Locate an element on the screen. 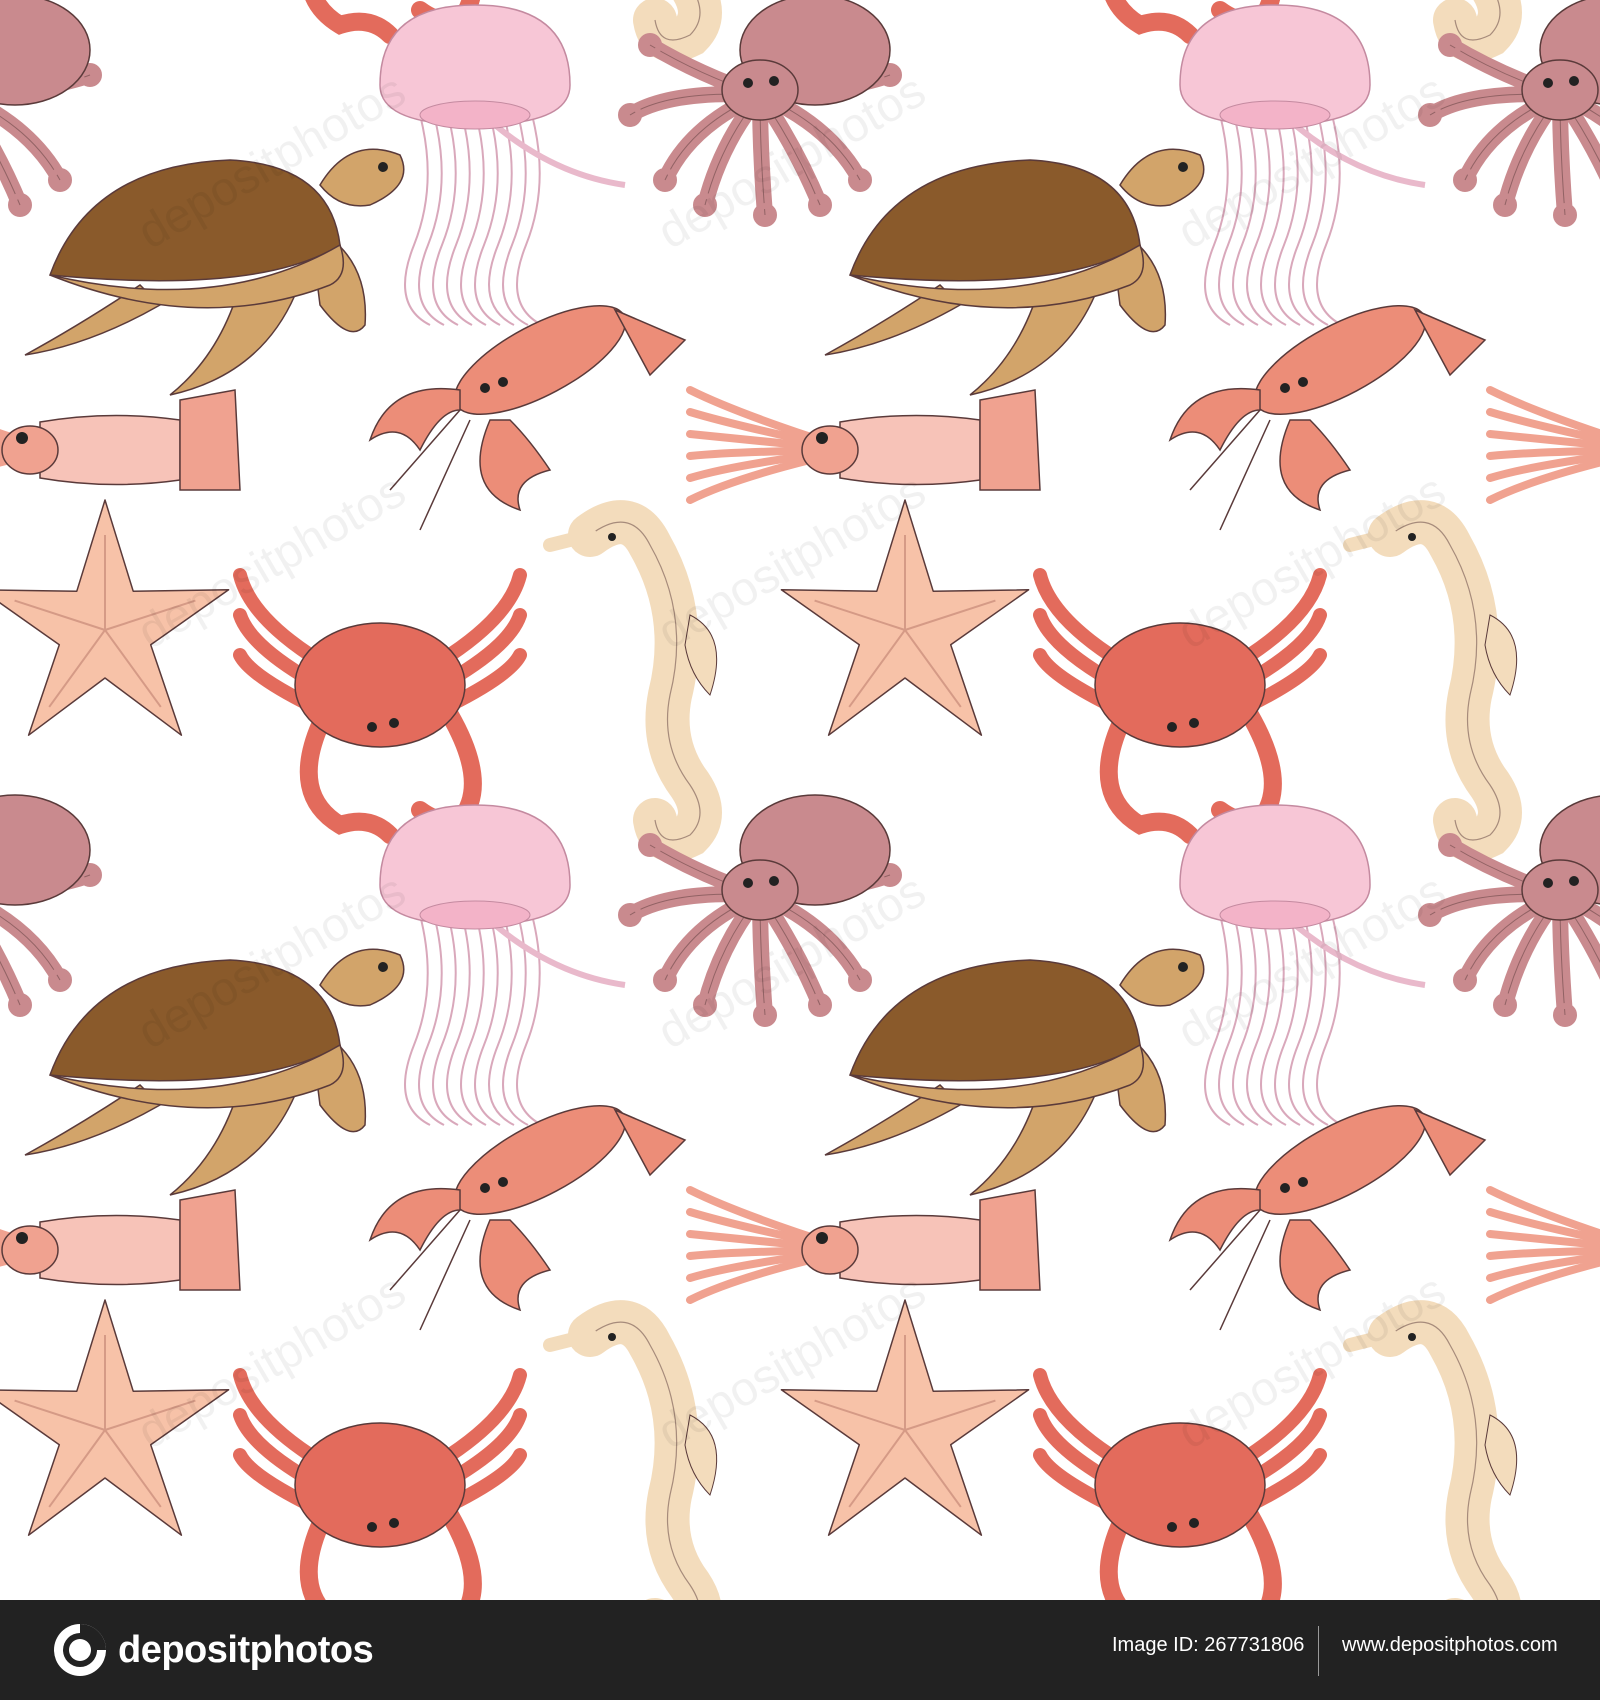  brand-name: depositphotos is located at coordinates (246, 1649).